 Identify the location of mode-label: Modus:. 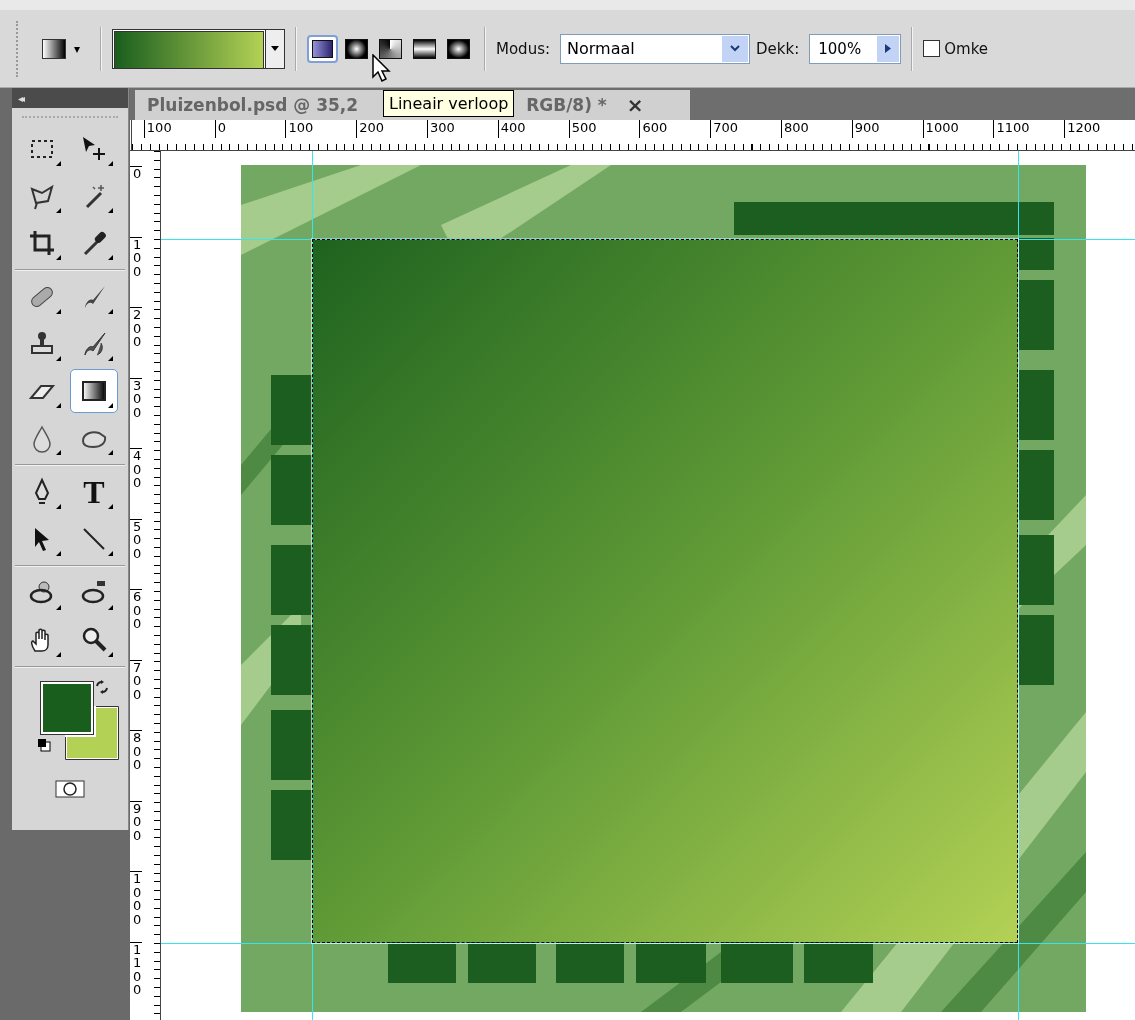
(523, 48).